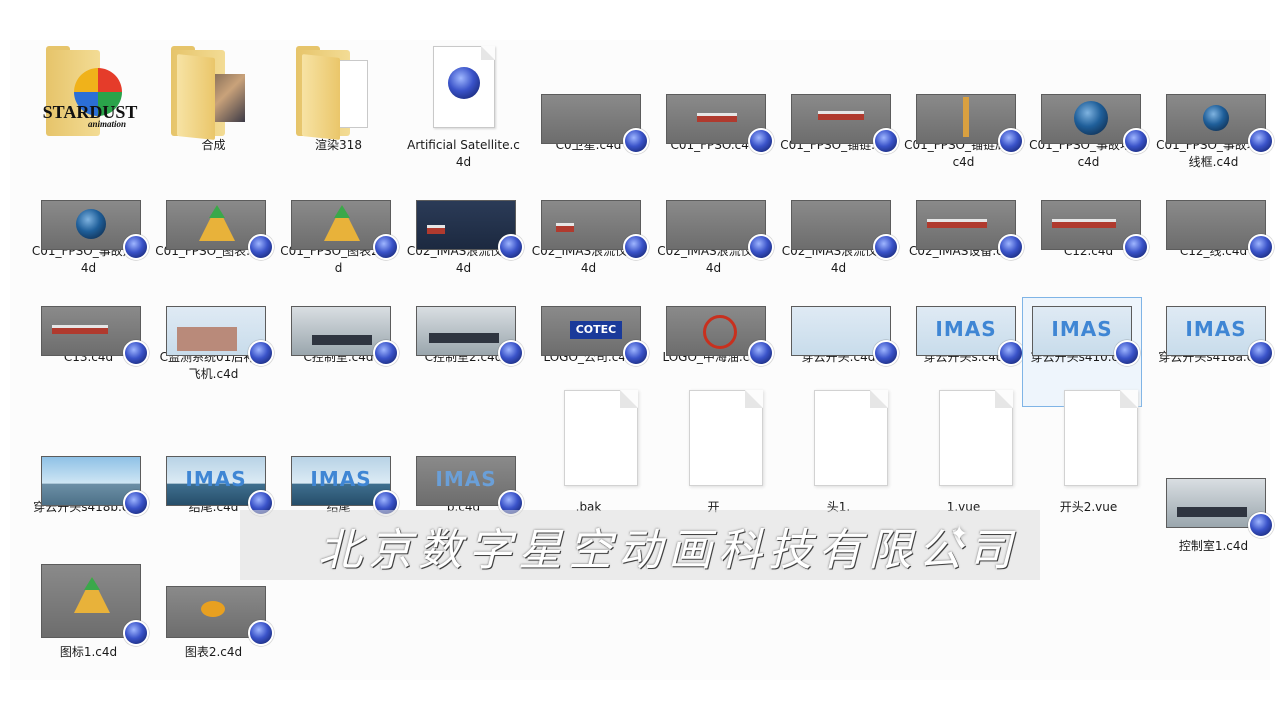 The width and height of the screenshot is (1280, 720). Describe the element at coordinates (338, 459) in the screenshot. I see `file-item: IMAS 结尾` at that location.